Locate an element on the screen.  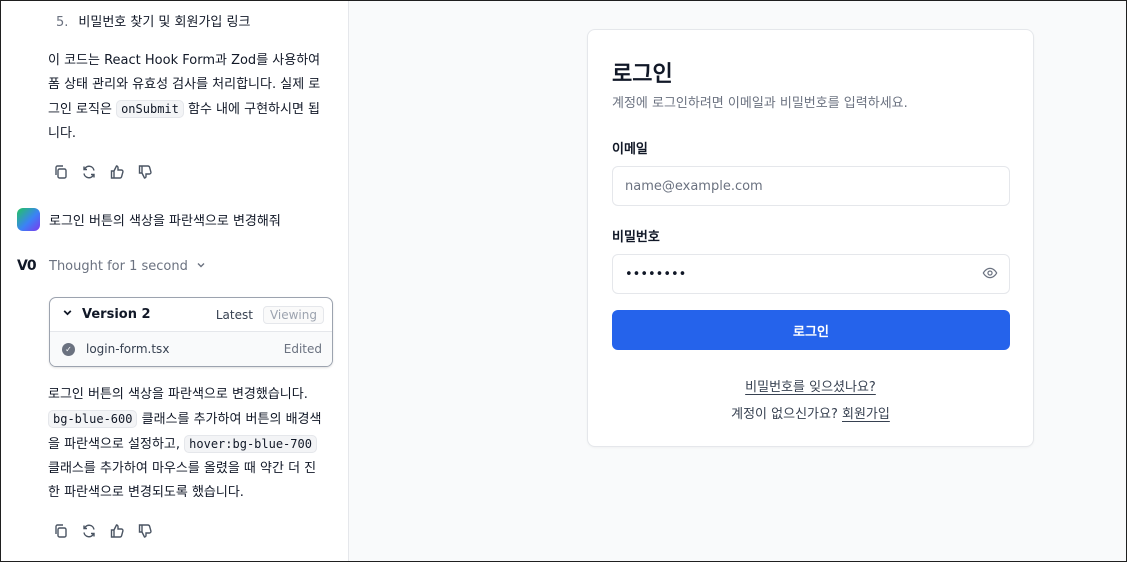
user-message: 로그인 버튼의 색상을 파란색으로 변경해줘 is located at coordinates (149, 219).